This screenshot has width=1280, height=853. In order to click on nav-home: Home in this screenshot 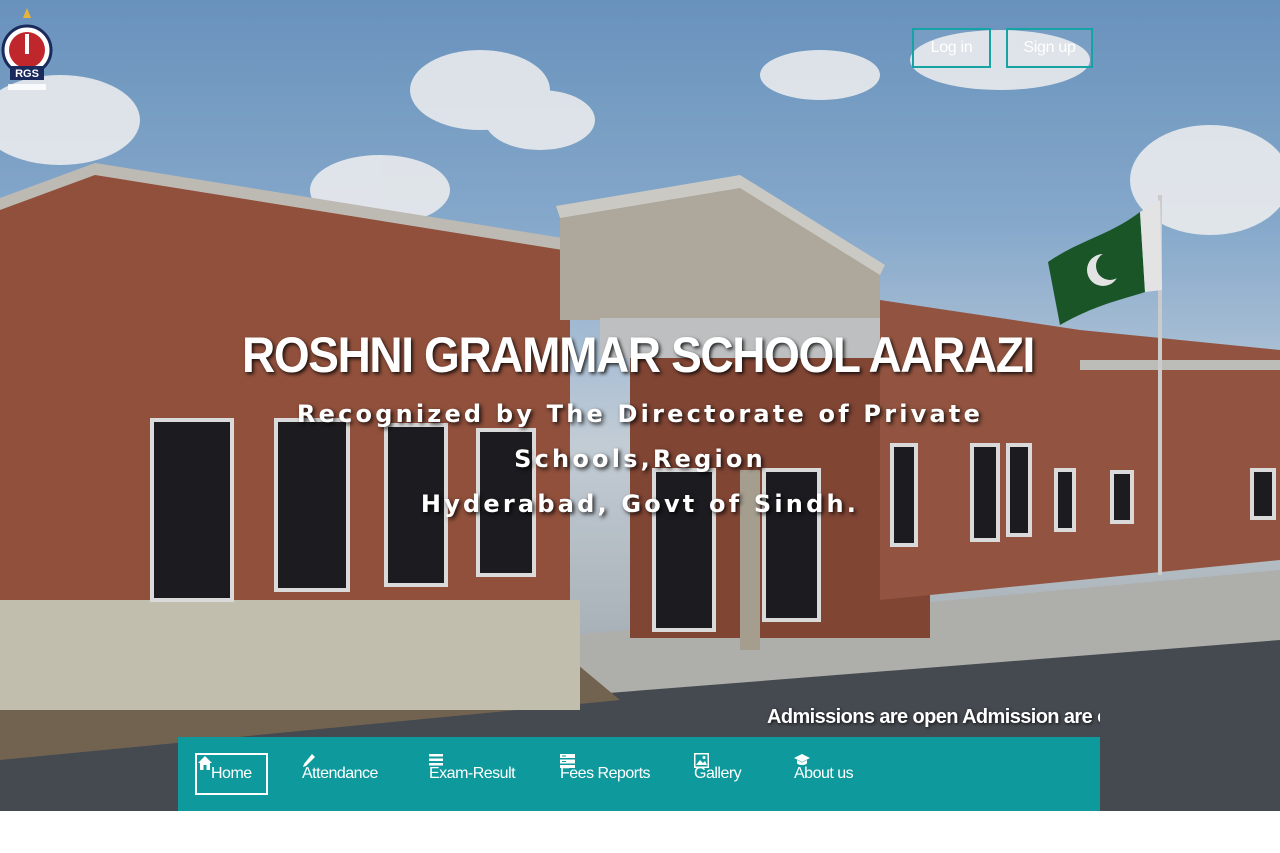, I will do `click(231, 774)`.